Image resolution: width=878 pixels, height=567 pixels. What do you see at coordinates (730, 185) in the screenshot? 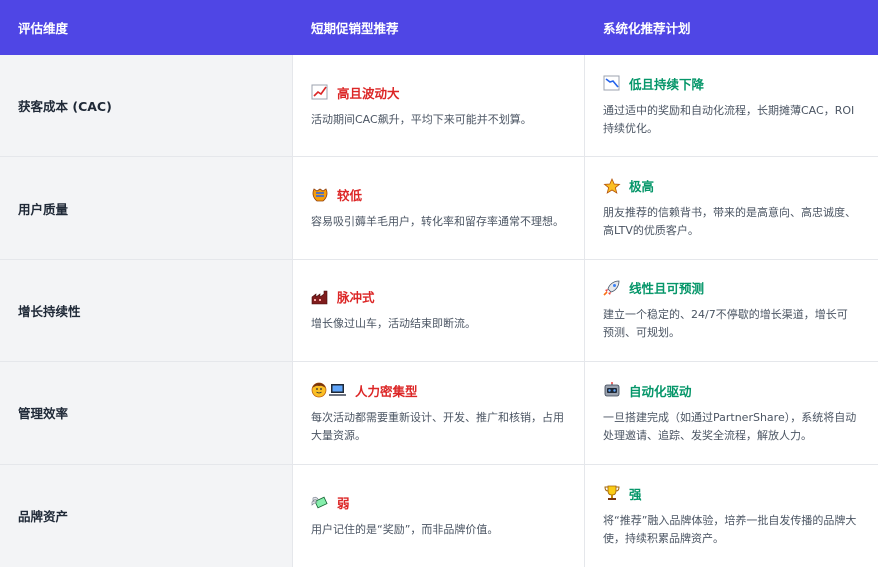
I see `systematic-title: 极高` at bounding box center [730, 185].